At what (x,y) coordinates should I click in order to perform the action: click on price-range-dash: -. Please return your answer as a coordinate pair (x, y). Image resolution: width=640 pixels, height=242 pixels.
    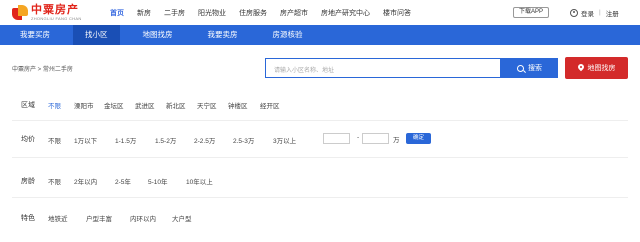
    Looking at the image, I should click on (358, 137).